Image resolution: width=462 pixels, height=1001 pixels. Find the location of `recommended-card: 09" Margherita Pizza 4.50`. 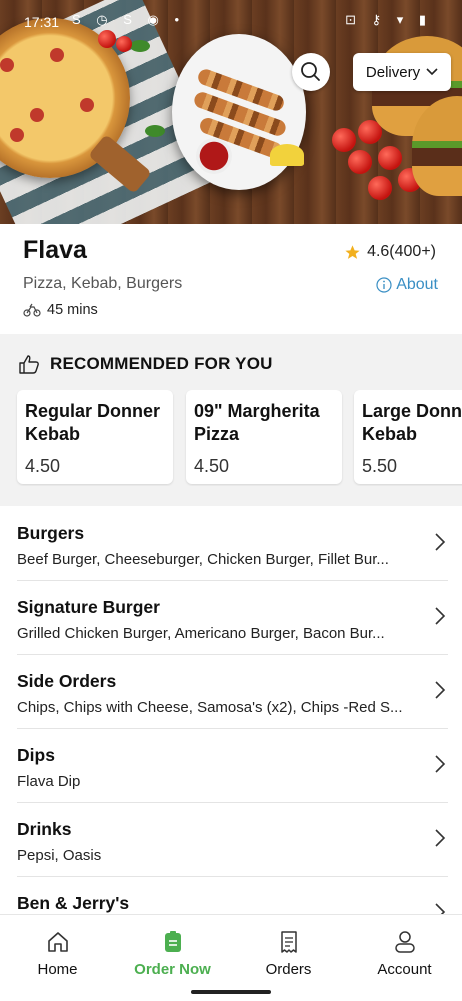

recommended-card: 09" Margherita Pizza 4.50 is located at coordinates (264, 437).